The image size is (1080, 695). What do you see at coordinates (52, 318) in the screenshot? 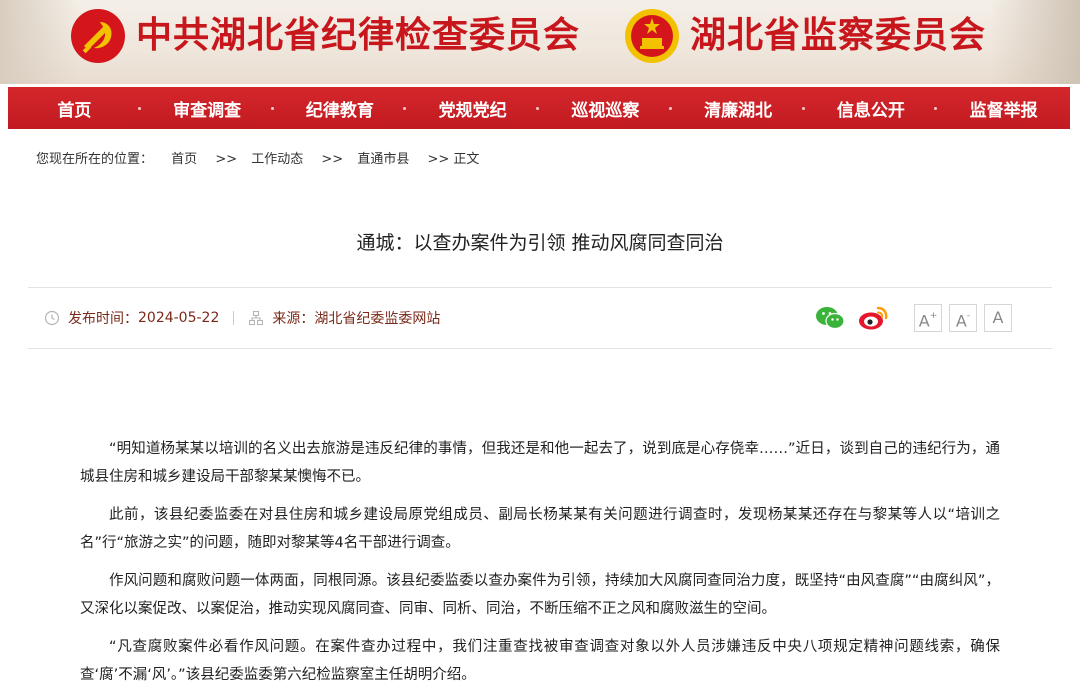
I see `clock-icon` at bounding box center [52, 318].